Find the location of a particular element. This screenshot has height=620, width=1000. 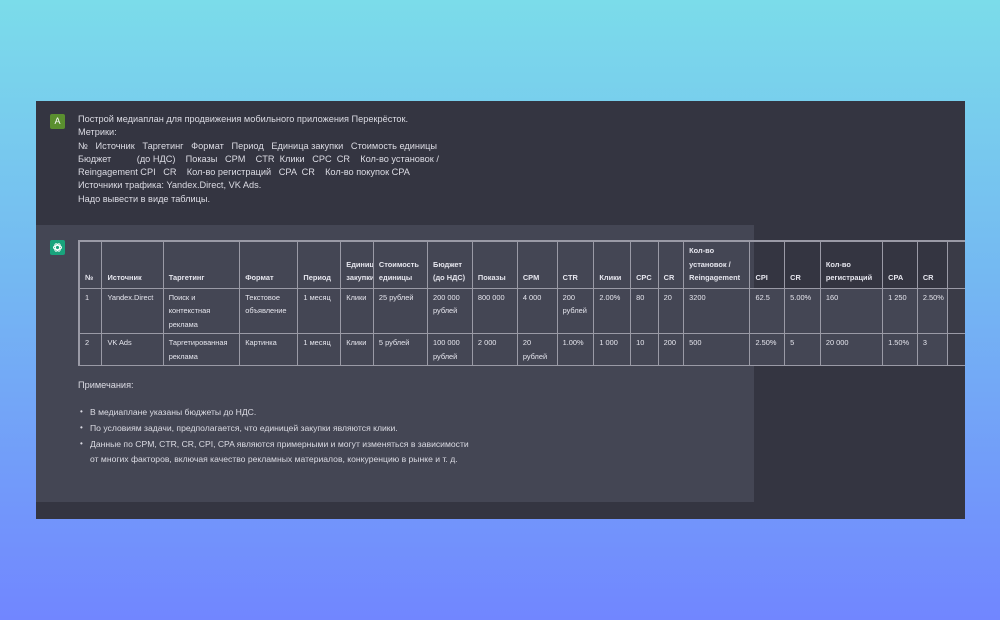

prompt-line: Метрики: is located at coordinates (97, 132).